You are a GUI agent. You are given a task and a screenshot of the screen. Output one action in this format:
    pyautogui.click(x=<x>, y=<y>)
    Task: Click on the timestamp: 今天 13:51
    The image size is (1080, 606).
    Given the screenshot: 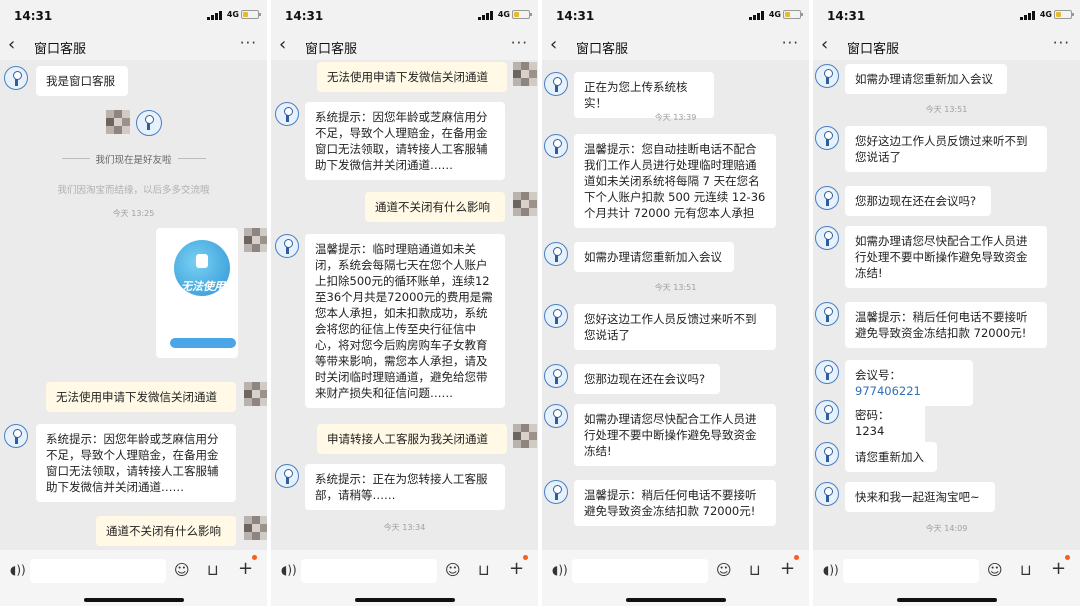 What is the action you would take?
    pyautogui.click(x=675, y=287)
    